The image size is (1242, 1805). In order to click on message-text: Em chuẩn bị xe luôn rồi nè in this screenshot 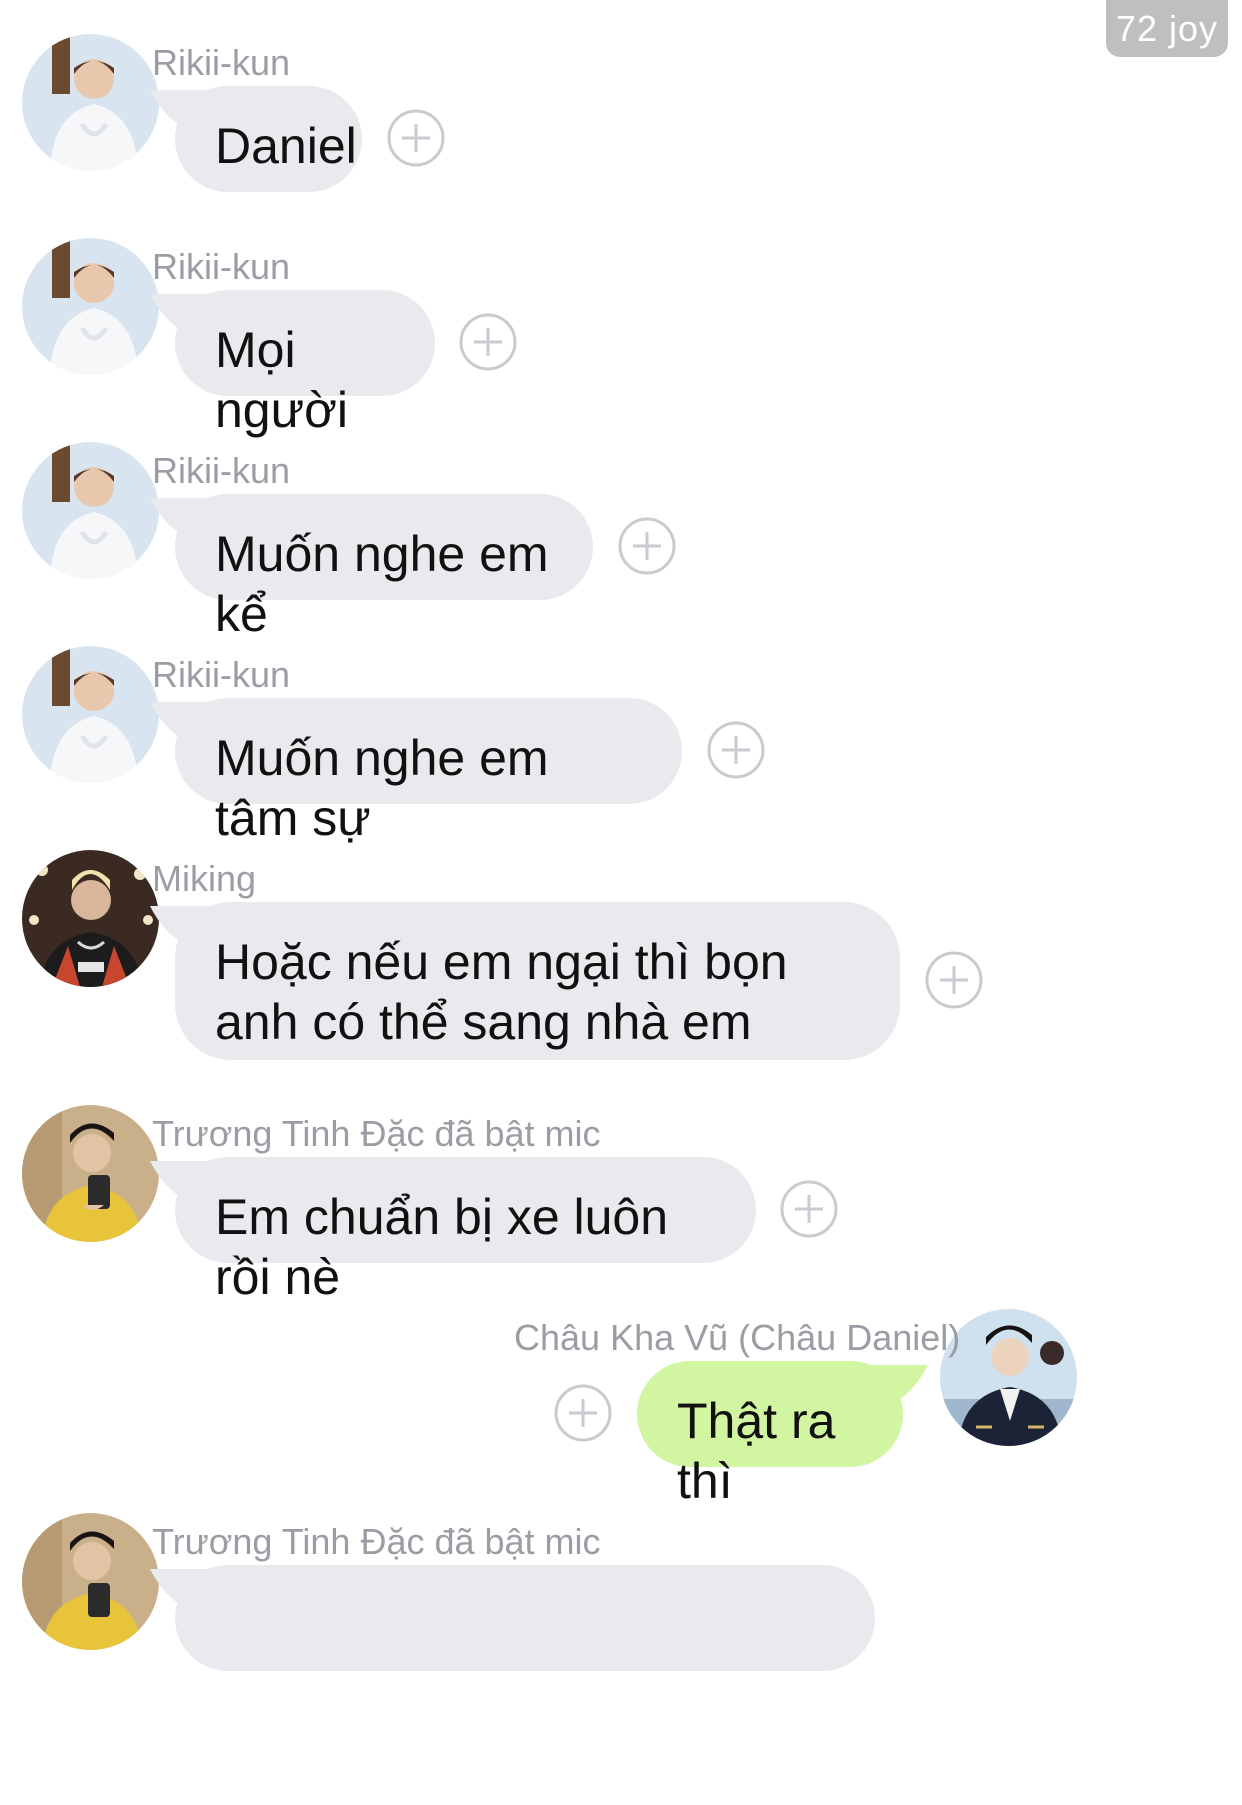, I will do `click(442, 1247)`.